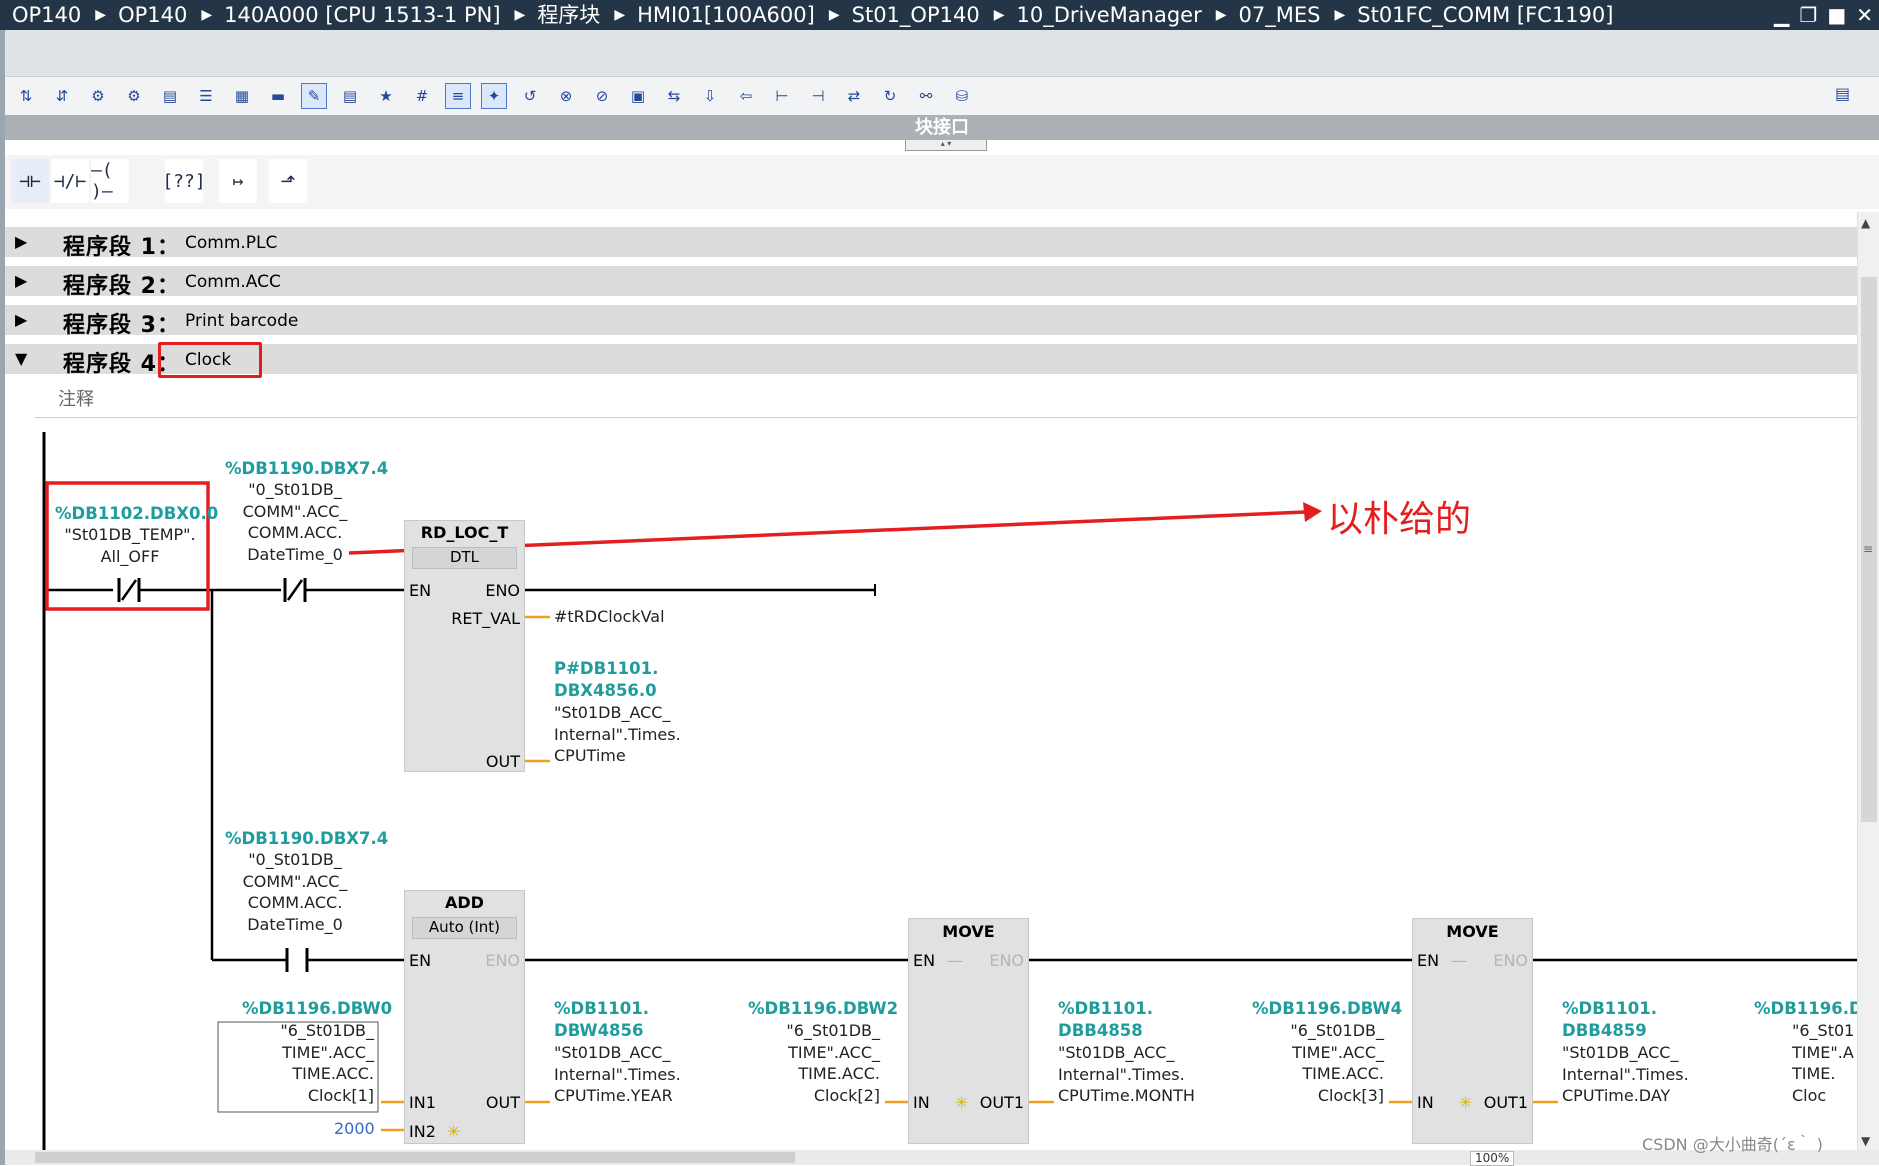 The width and height of the screenshot is (1879, 1166). What do you see at coordinates (617, 734) in the screenshot?
I see `out-symbol: "St01DB_ACC_ Internal".Times. CPUTime` at bounding box center [617, 734].